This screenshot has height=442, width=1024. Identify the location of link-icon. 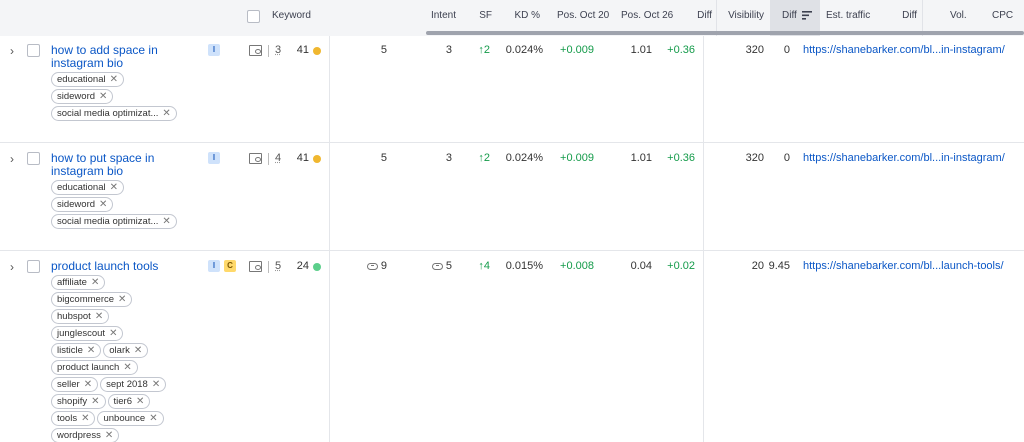
(372, 266).